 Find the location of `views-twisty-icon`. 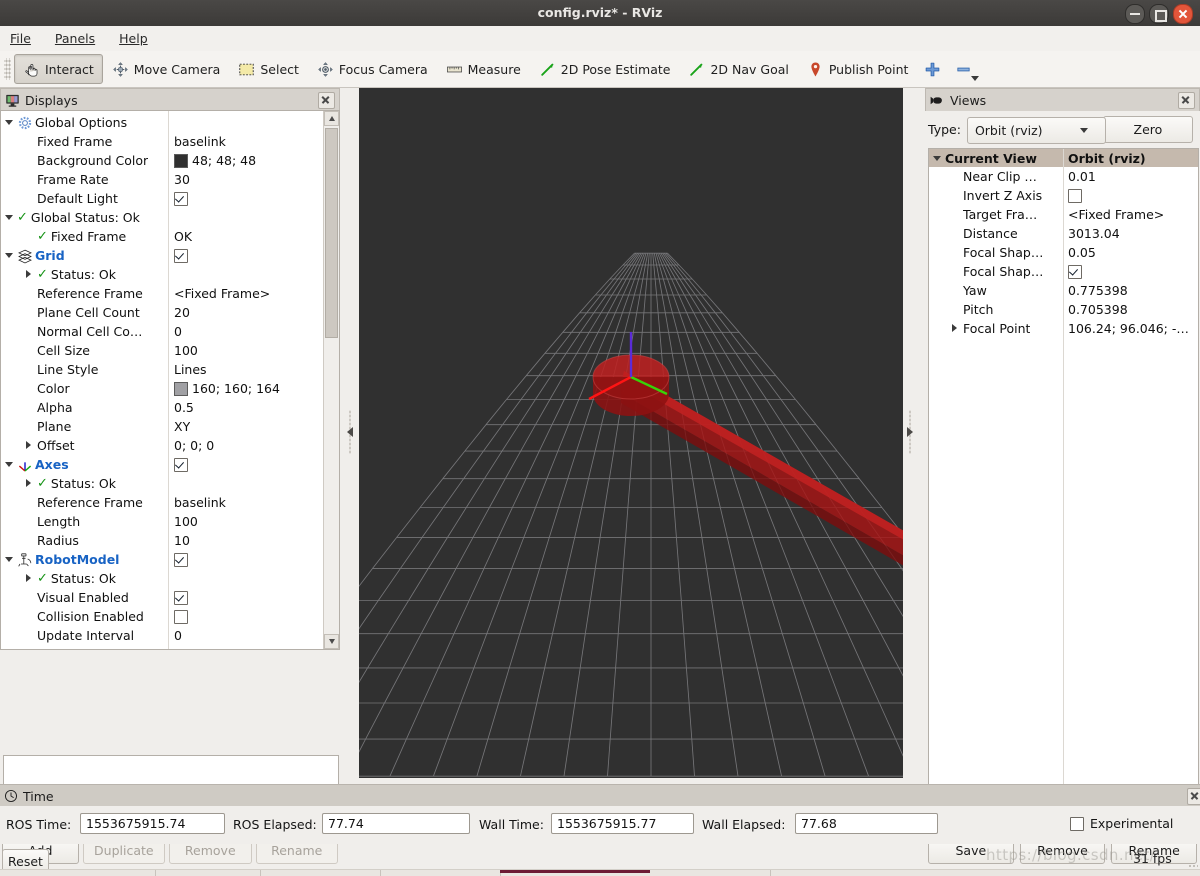

views-twisty-icon is located at coordinates (937, 158).